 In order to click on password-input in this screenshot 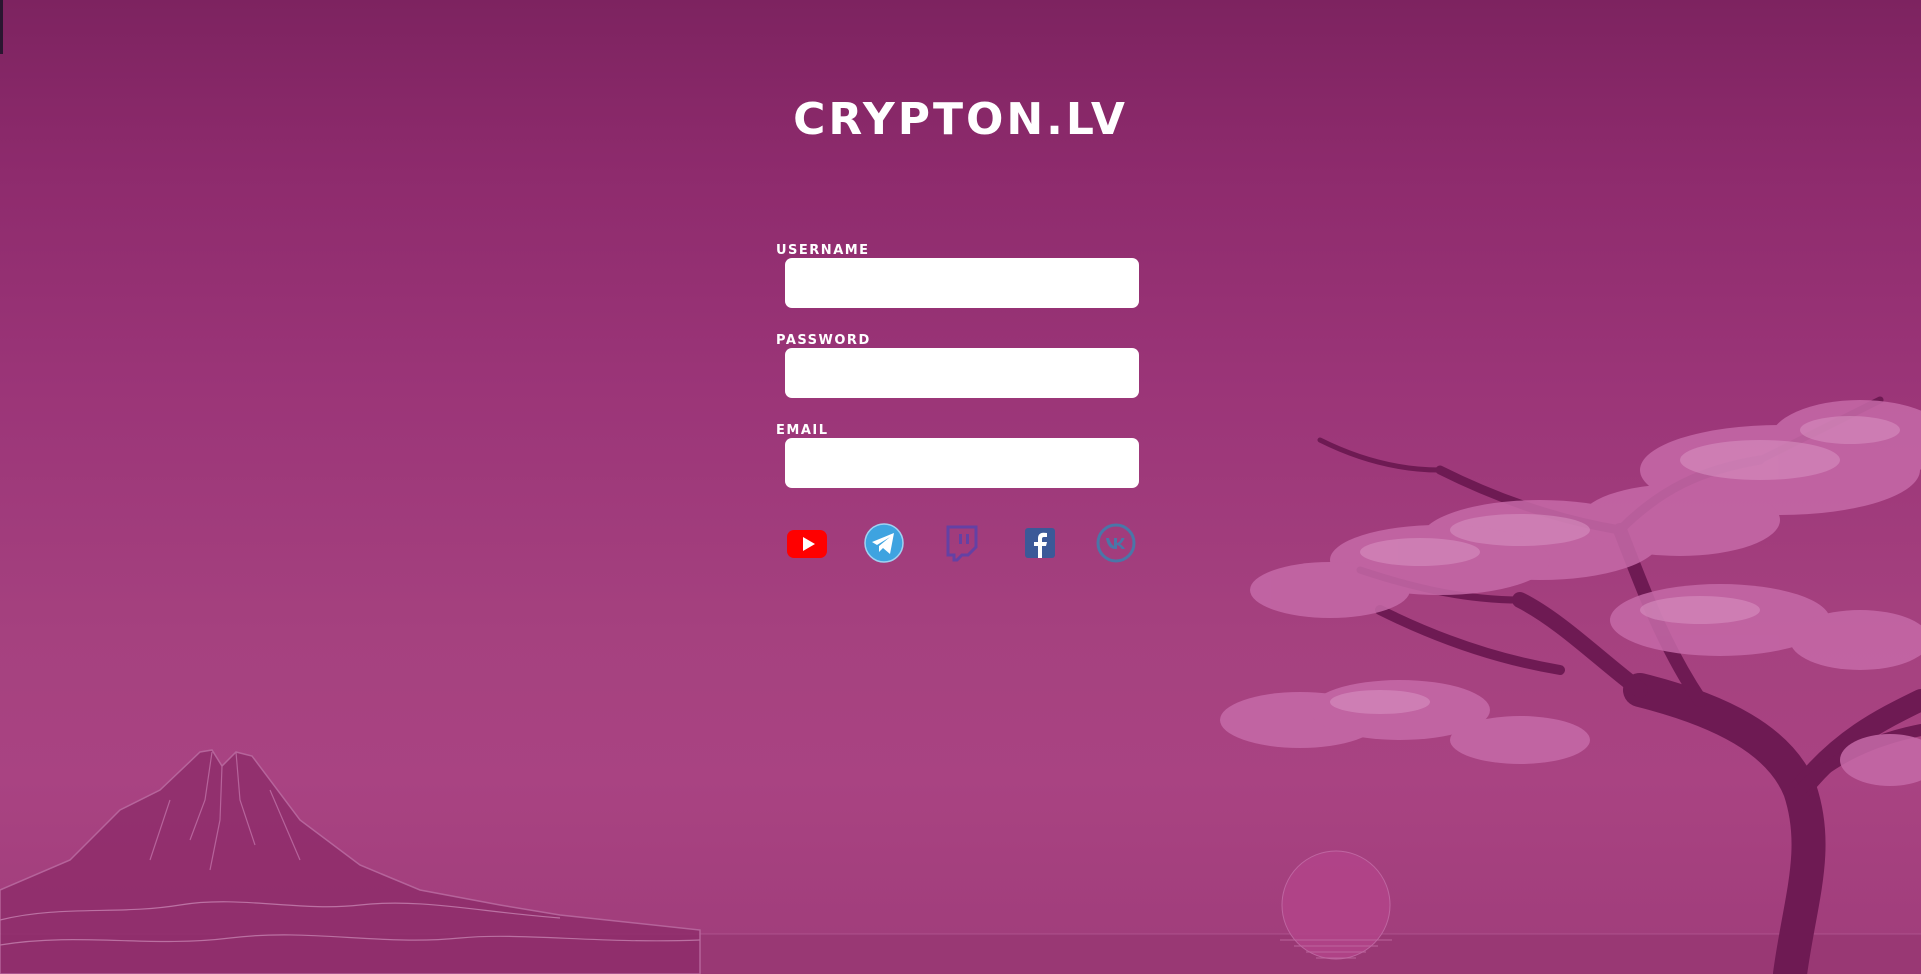, I will do `click(962, 373)`.